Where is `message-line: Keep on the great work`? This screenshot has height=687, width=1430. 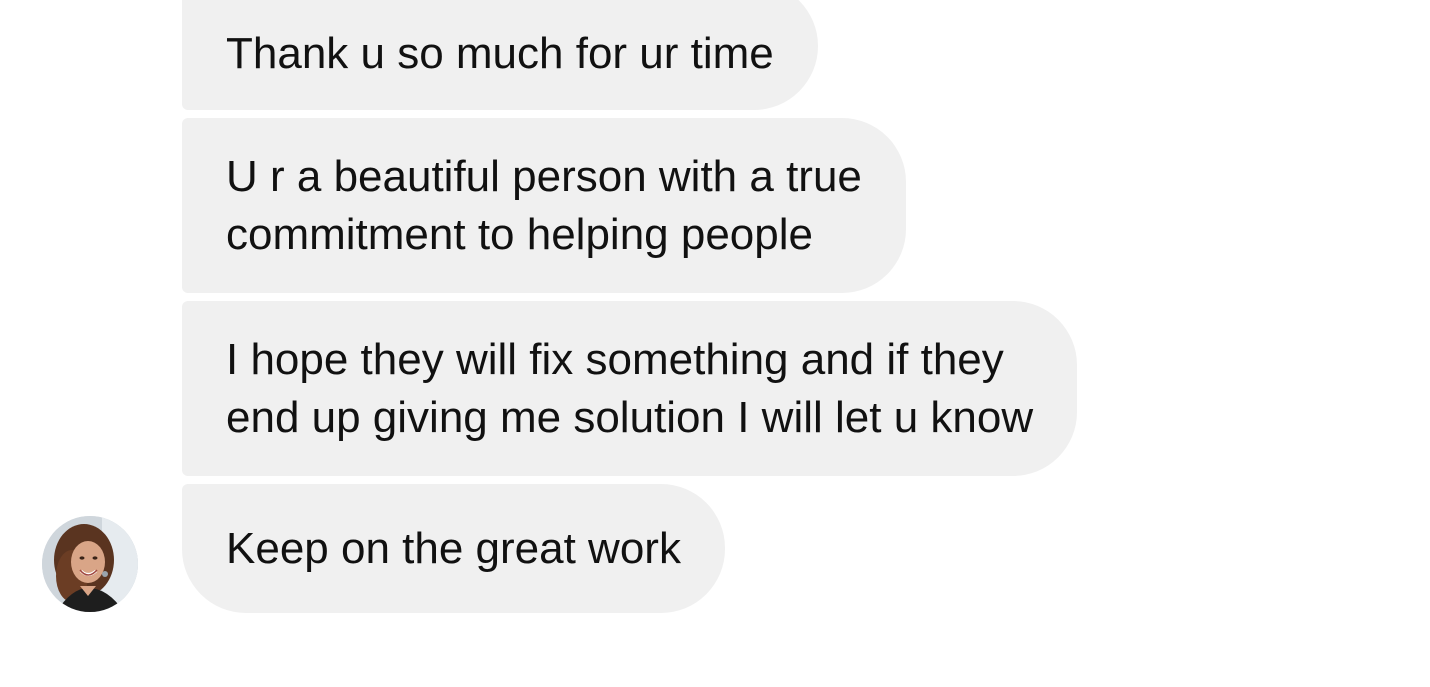 message-line: Keep on the great work is located at coordinates (453, 548).